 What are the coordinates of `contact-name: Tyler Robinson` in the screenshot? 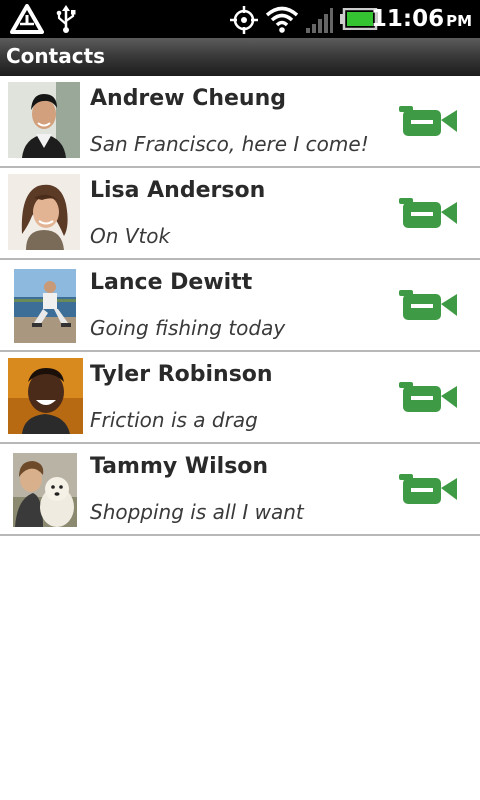 It's located at (181, 374).